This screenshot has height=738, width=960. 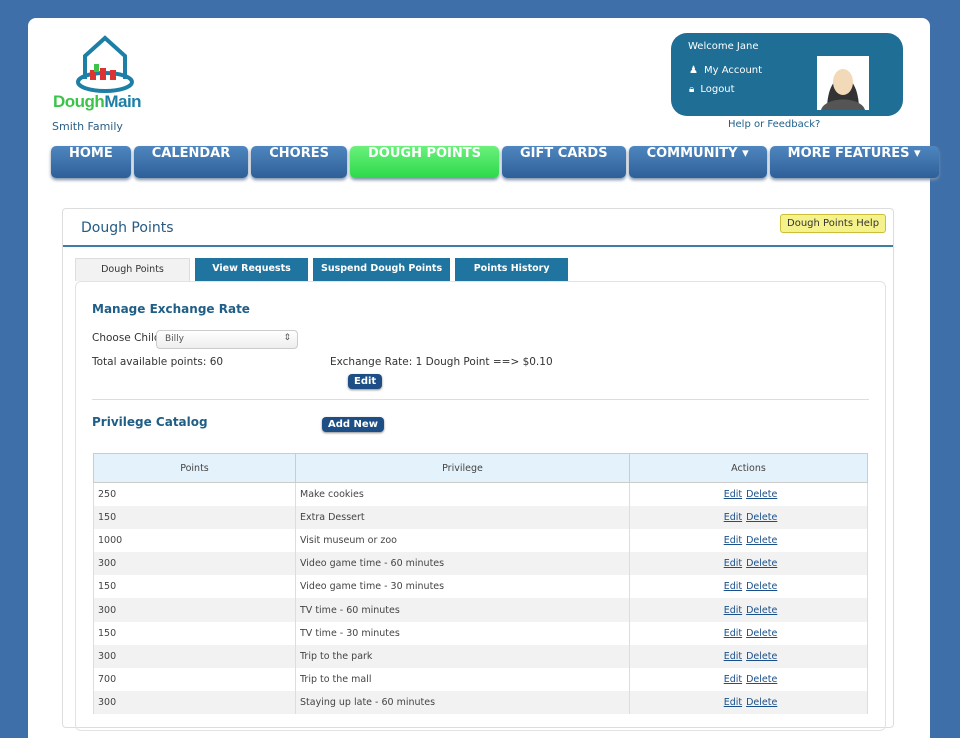 What do you see at coordinates (854, 162) in the screenshot?
I see `nav-more-features: MORE FEATURES ▾` at bounding box center [854, 162].